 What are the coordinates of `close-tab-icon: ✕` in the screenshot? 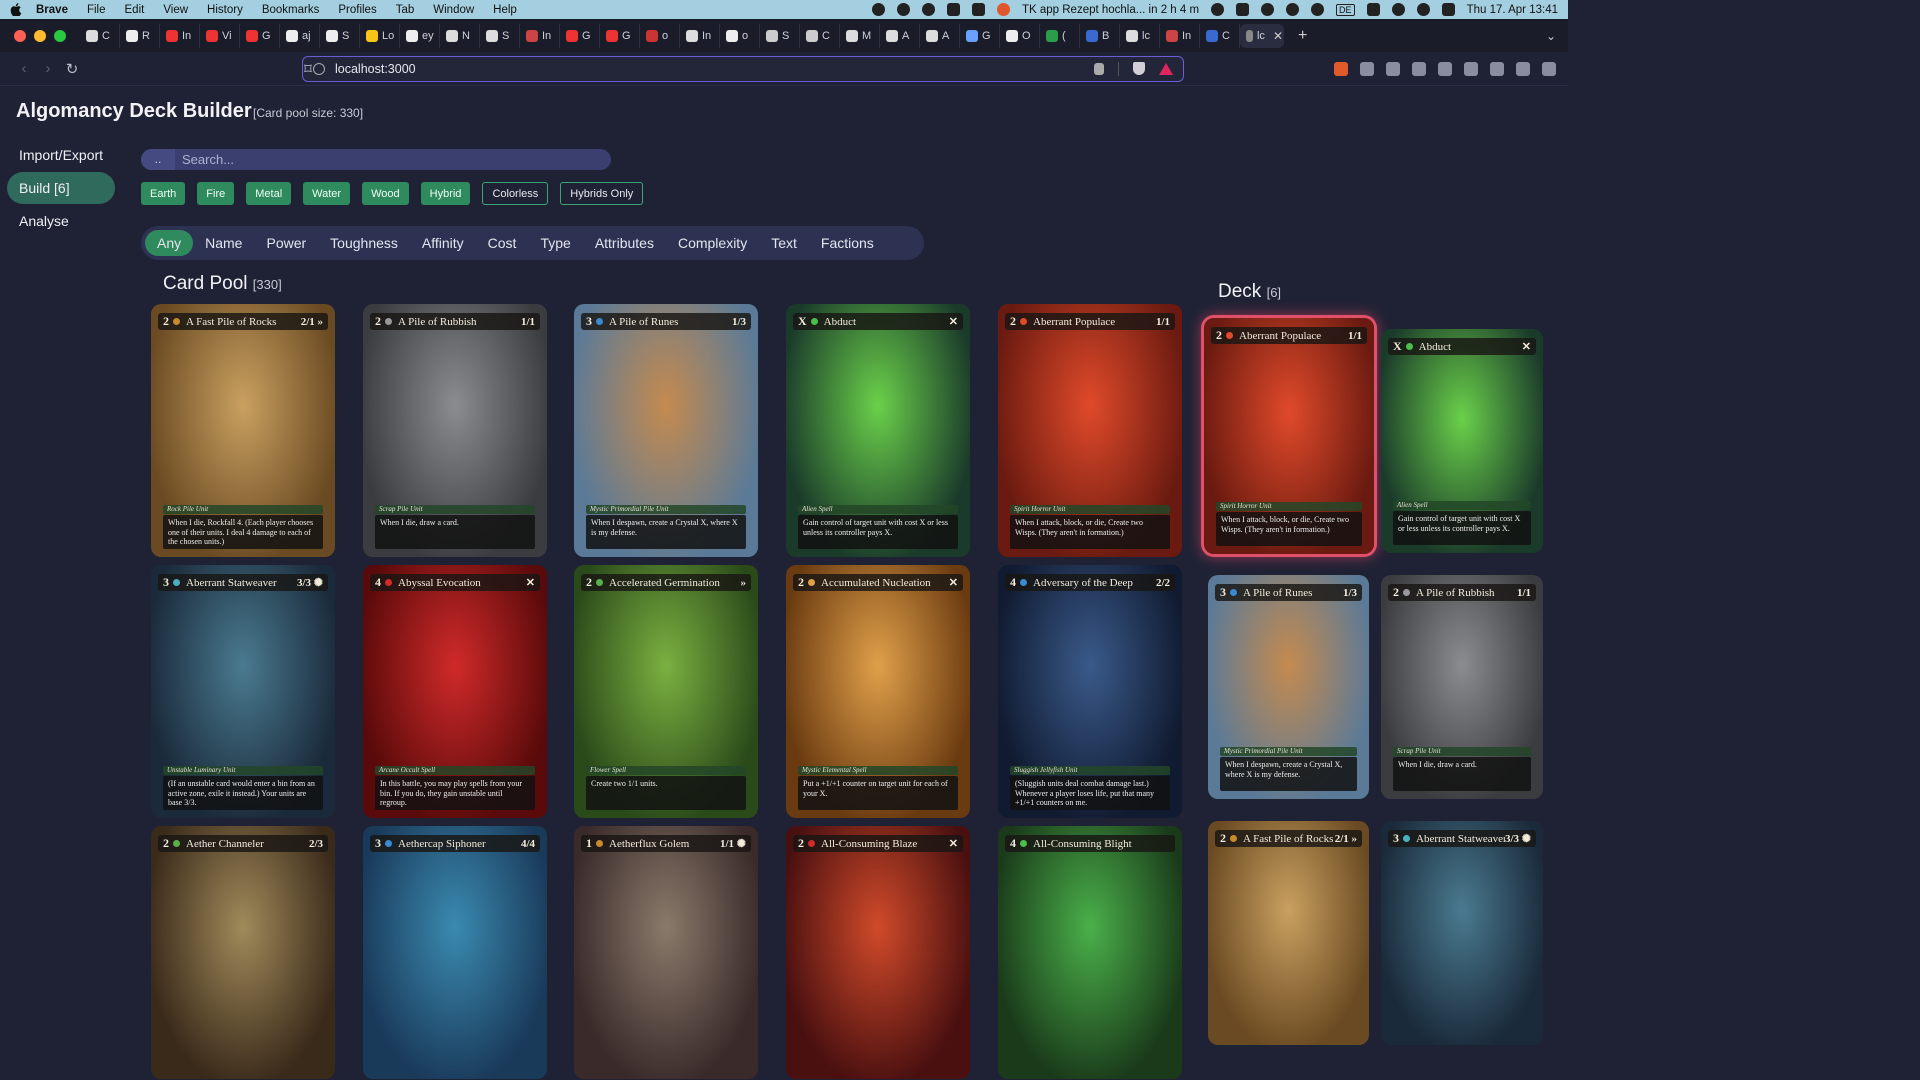 It's located at (1278, 36).